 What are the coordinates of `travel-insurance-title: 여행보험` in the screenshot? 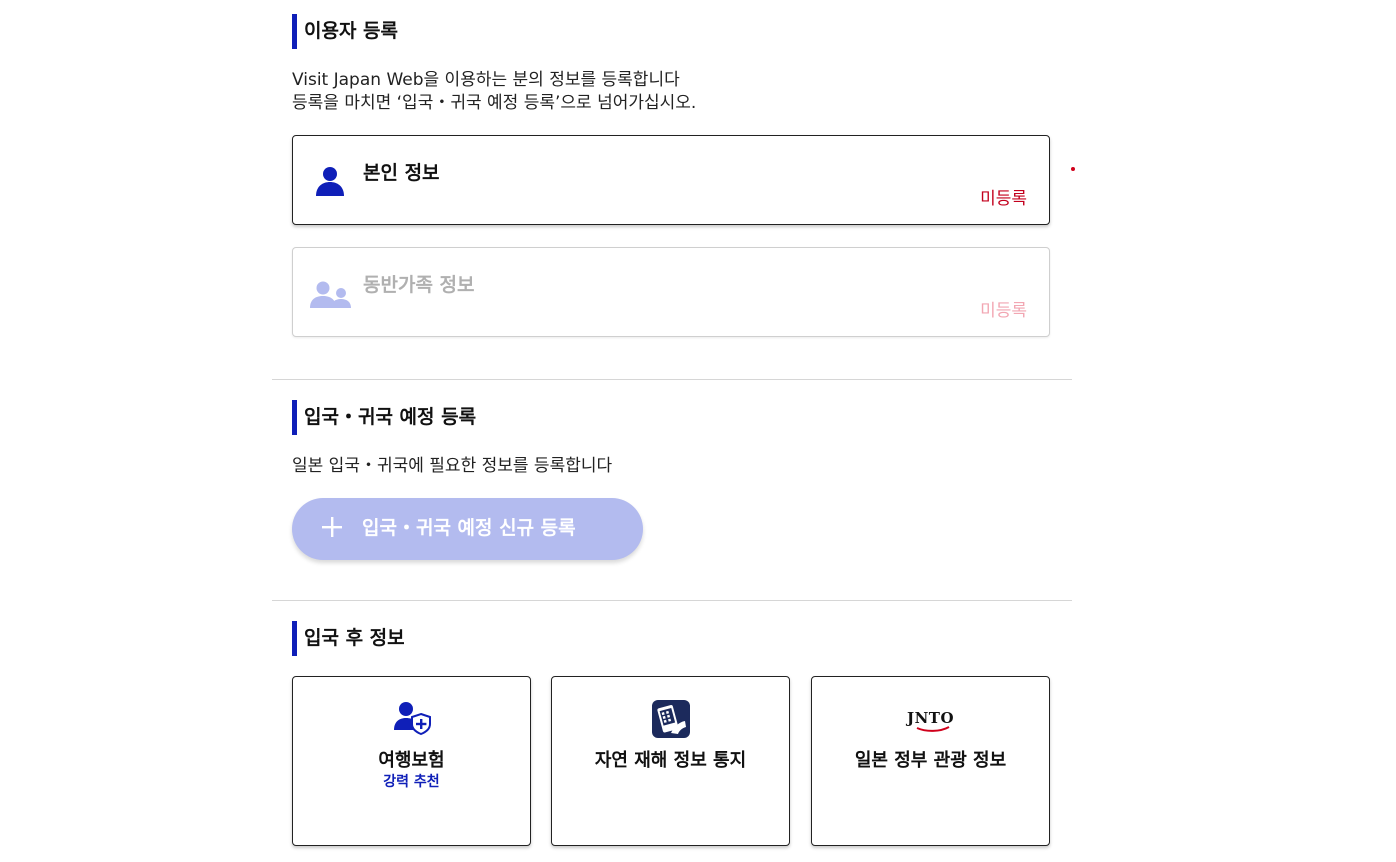 It's located at (411, 760).